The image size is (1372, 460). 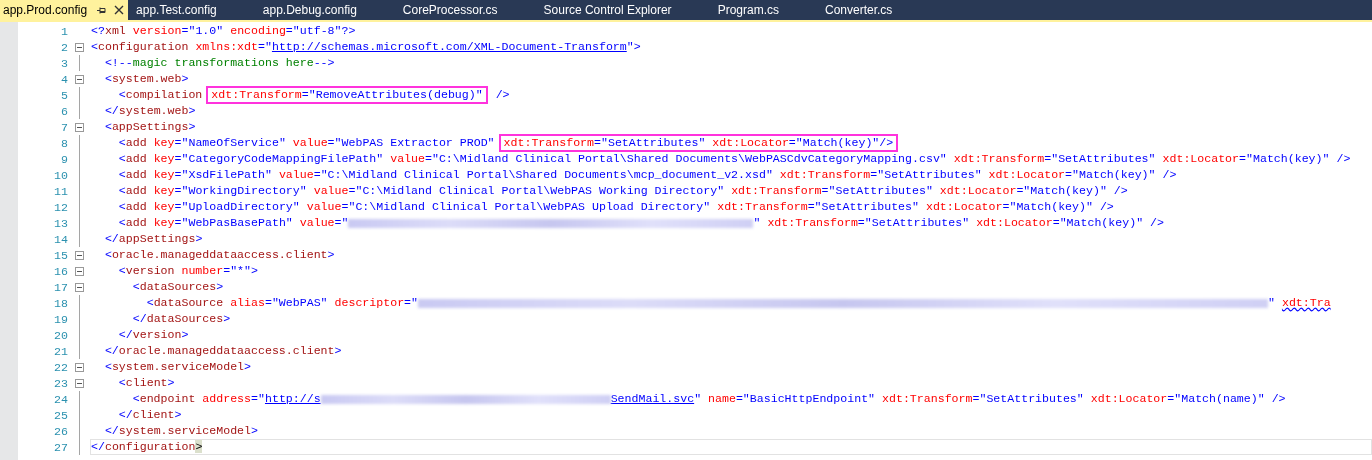 I want to click on code-text: " xdt:Tra, so click(x=1299, y=303).